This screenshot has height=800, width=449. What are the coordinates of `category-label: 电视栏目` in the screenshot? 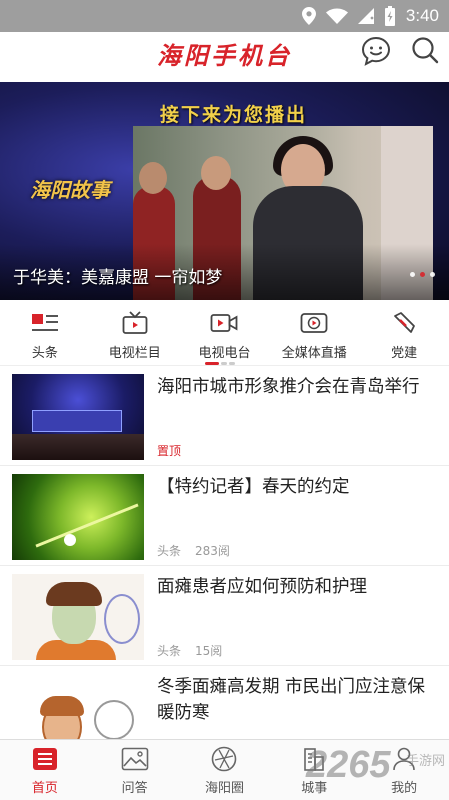 It's located at (134, 353).